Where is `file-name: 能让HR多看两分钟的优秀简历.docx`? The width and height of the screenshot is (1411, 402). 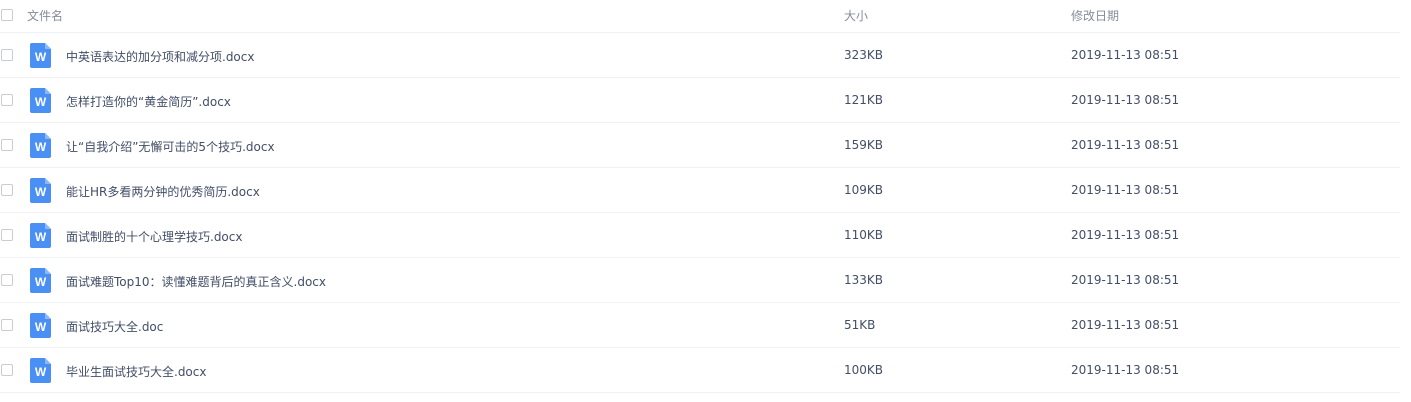
file-name: 能让HR多看两分钟的优秀简历.docx is located at coordinates (163, 191).